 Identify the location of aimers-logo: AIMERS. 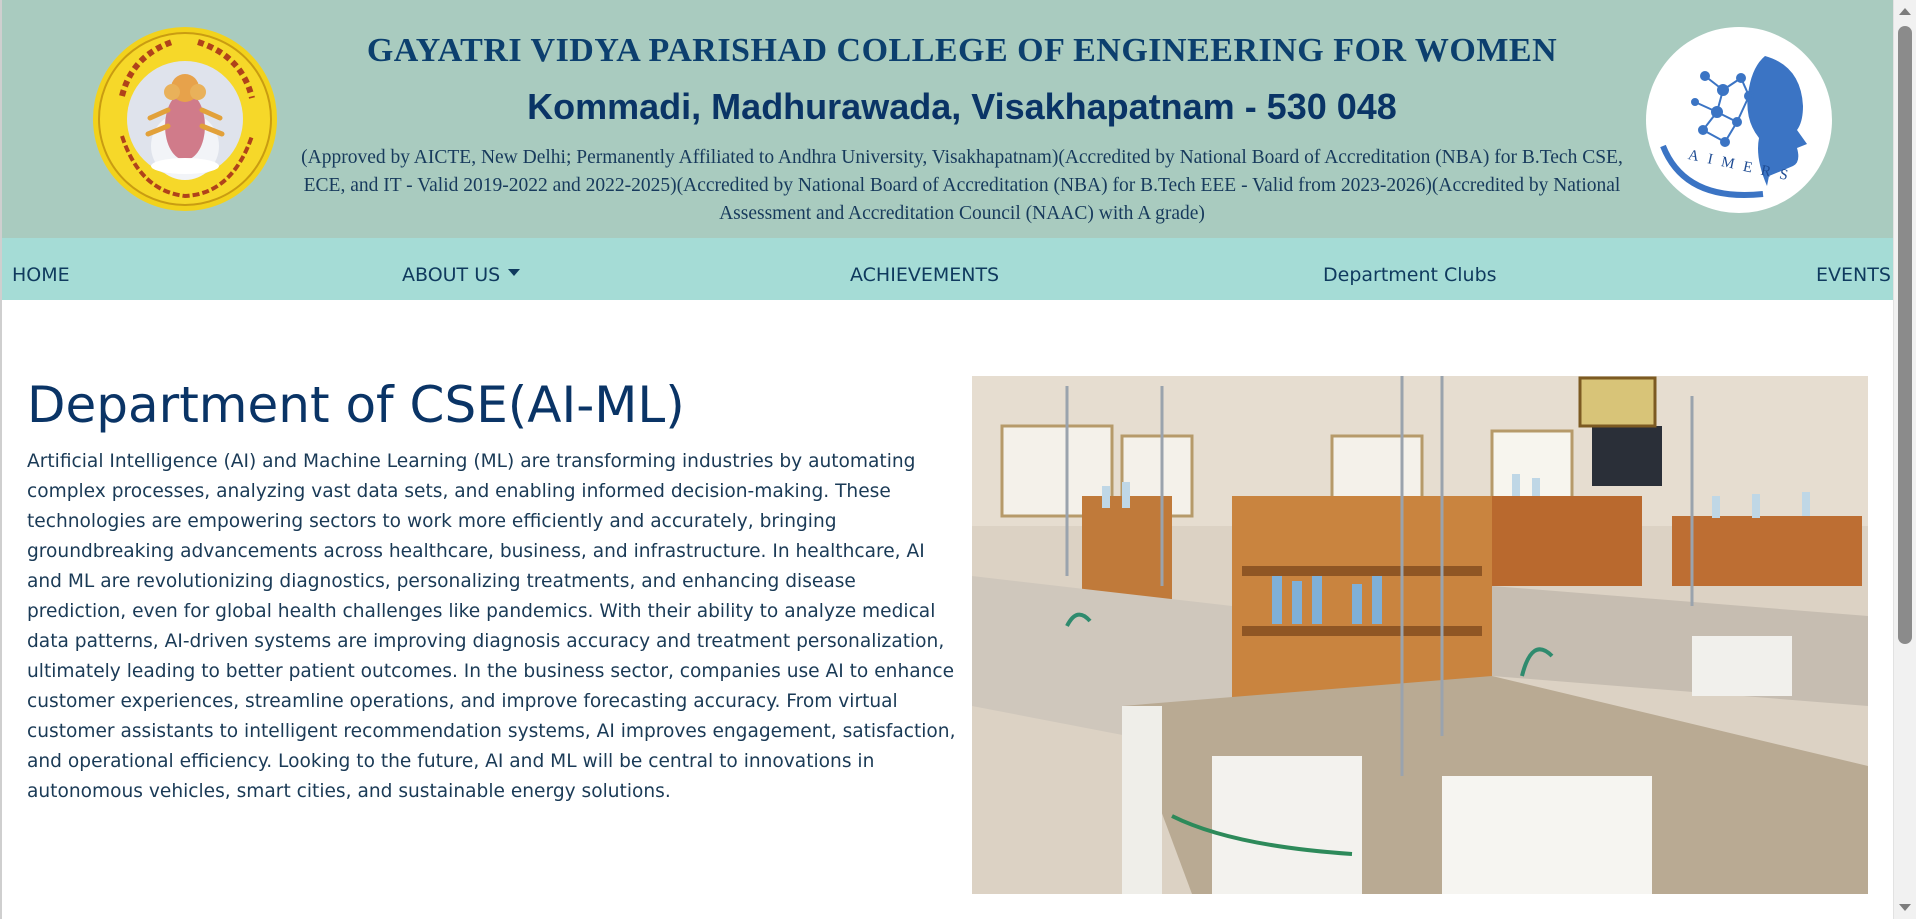
(1739, 120).